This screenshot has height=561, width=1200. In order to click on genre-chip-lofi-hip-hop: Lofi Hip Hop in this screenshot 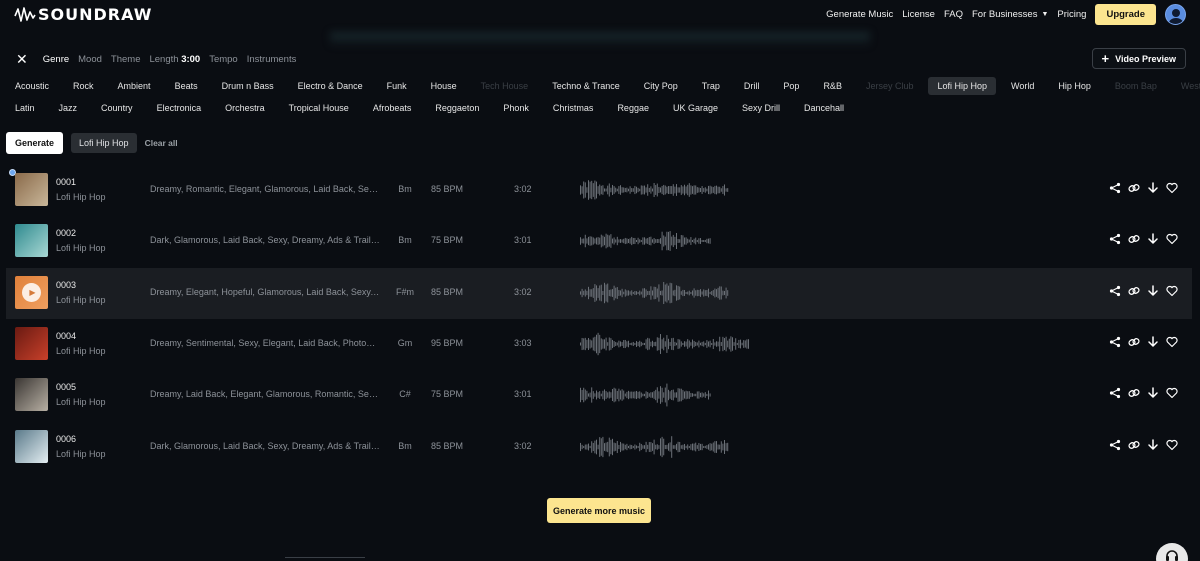, I will do `click(962, 86)`.